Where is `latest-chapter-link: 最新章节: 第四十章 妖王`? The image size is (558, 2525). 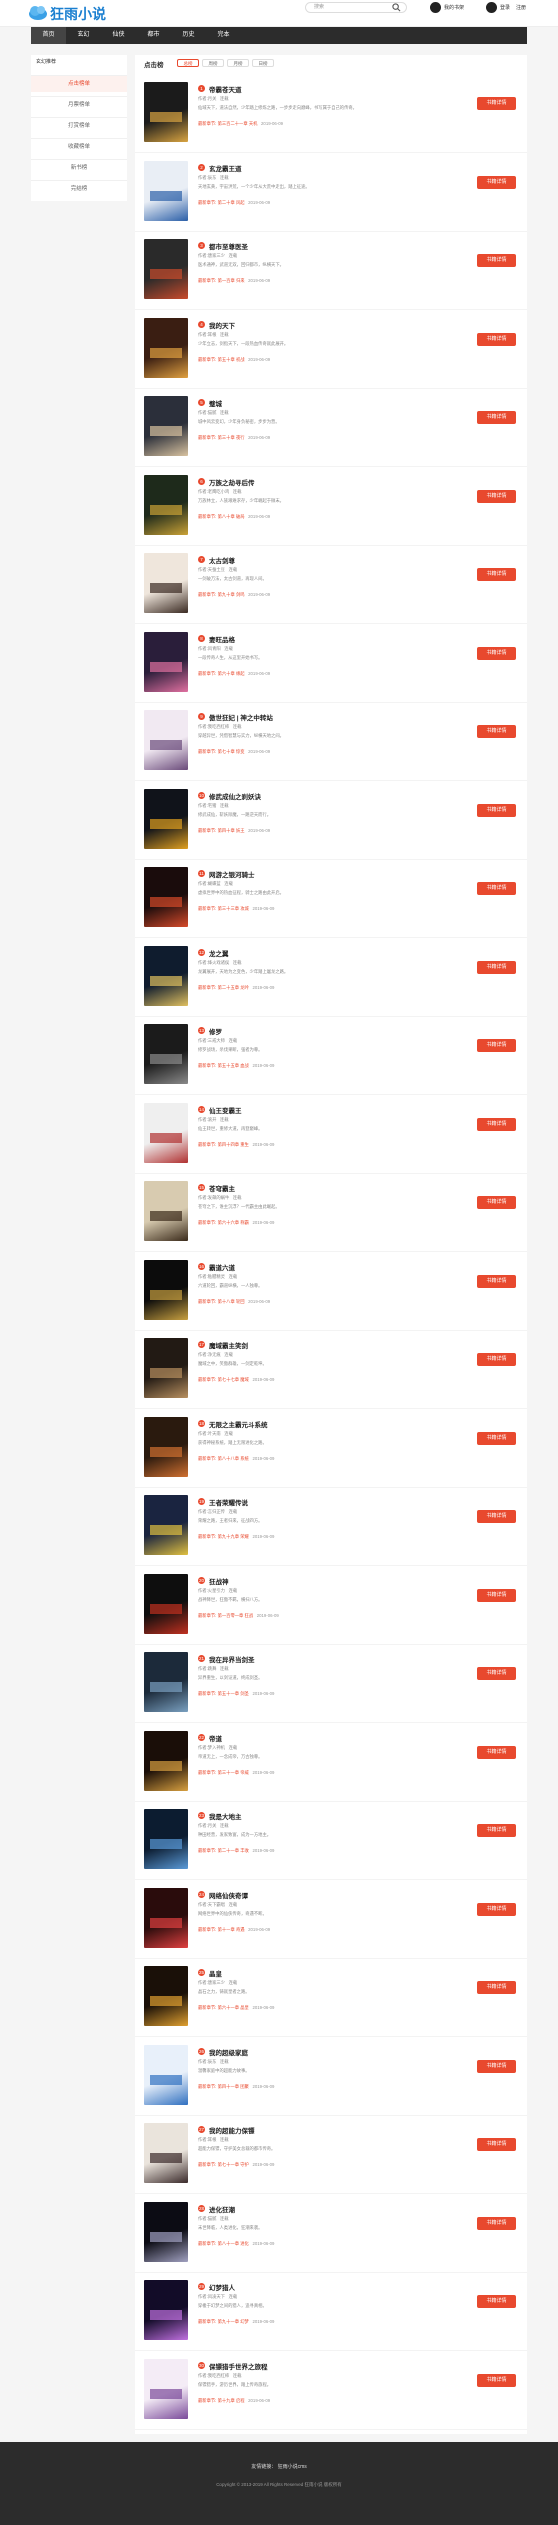 latest-chapter-link: 最新章节: 第四十章 妖王 is located at coordinates (221, 830).